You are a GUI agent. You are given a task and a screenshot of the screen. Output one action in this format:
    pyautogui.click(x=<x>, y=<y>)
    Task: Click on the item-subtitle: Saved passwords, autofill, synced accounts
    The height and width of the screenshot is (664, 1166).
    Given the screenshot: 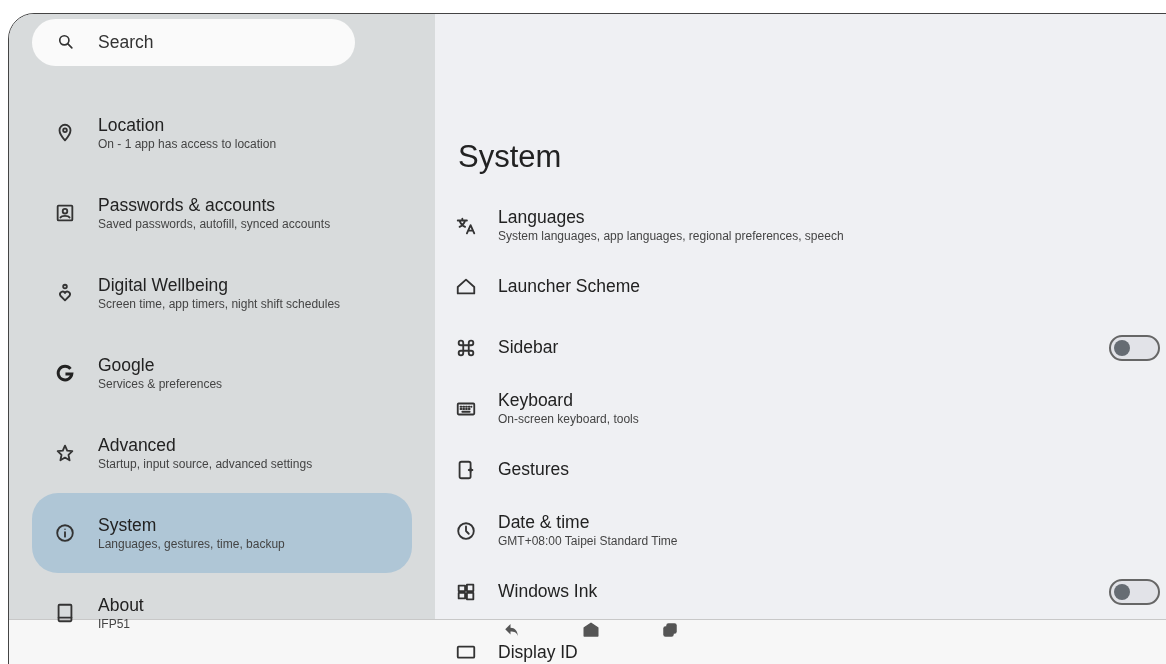 What is the action you would take?
    pyautogui.click(x=214, y=223)
    